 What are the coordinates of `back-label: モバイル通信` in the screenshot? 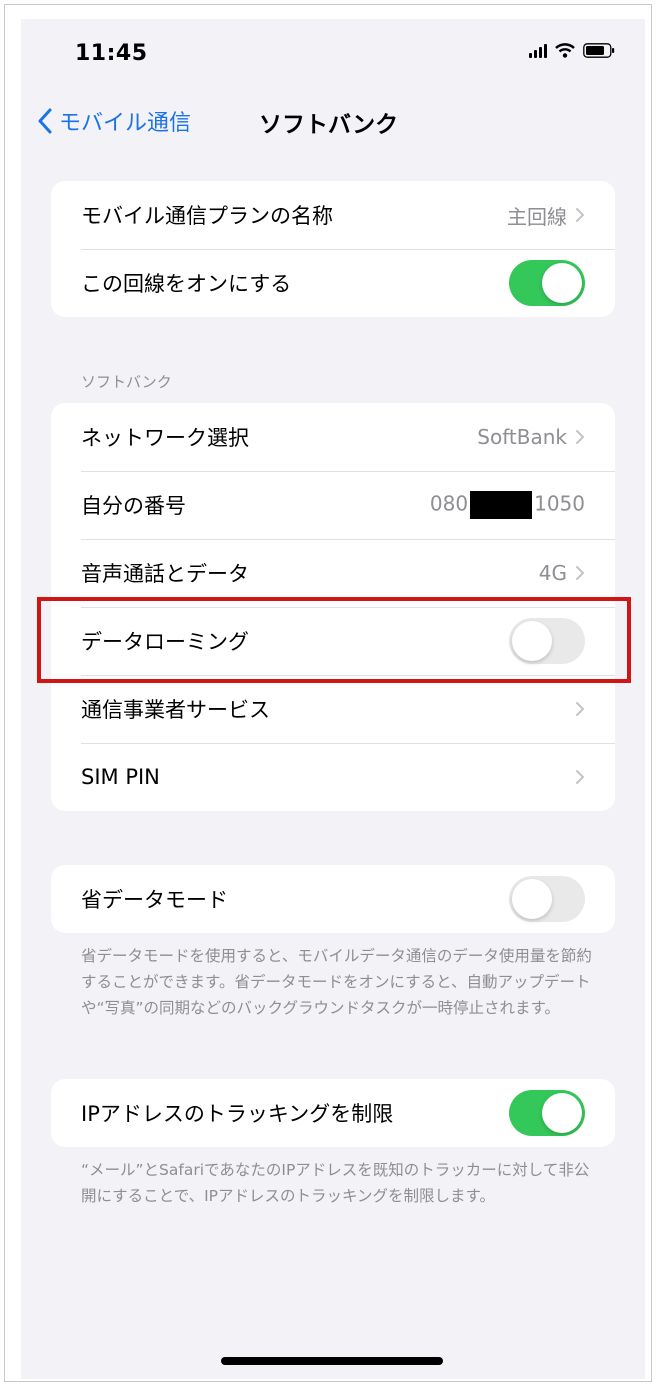 It's located at (125, 123).